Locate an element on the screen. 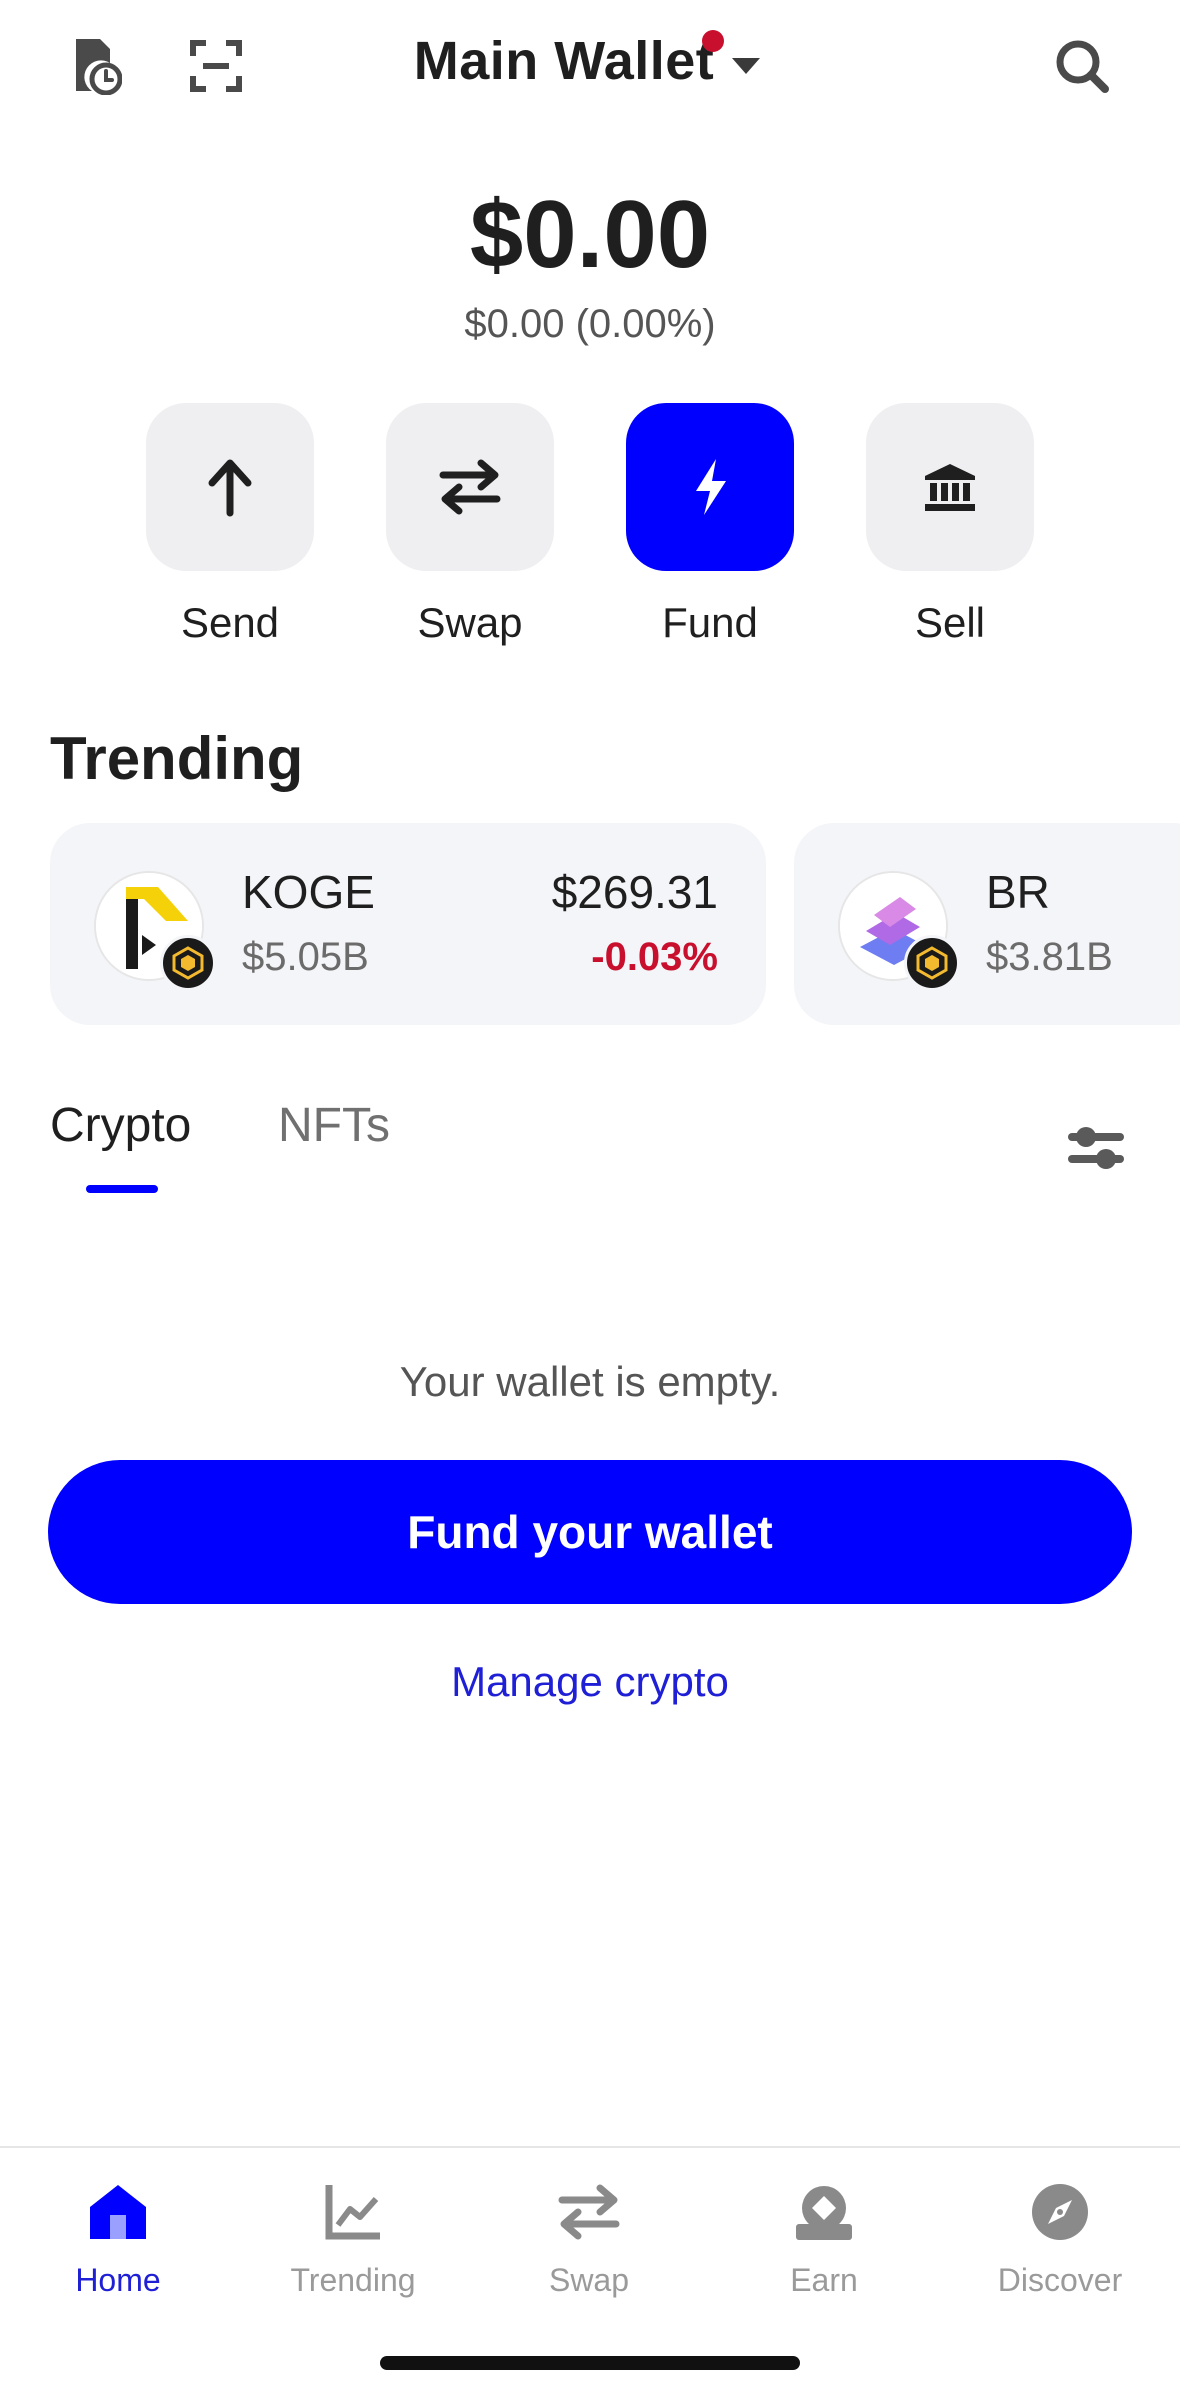  fund-button is located at coordinates (710, 487).